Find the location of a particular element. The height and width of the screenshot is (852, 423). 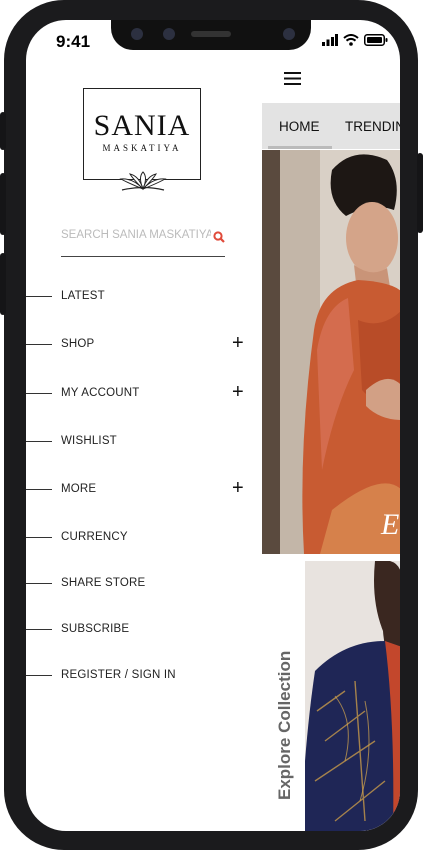

battery-icon is located at coordinates (376, 40).